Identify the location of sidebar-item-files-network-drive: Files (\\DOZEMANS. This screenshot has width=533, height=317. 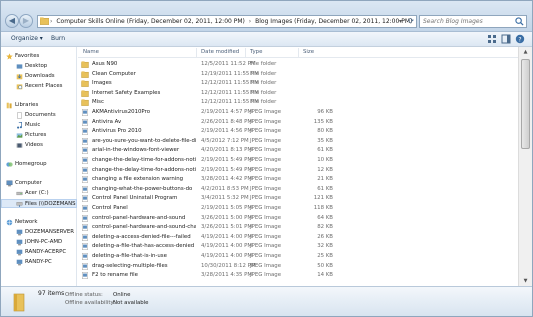
(39, 203).